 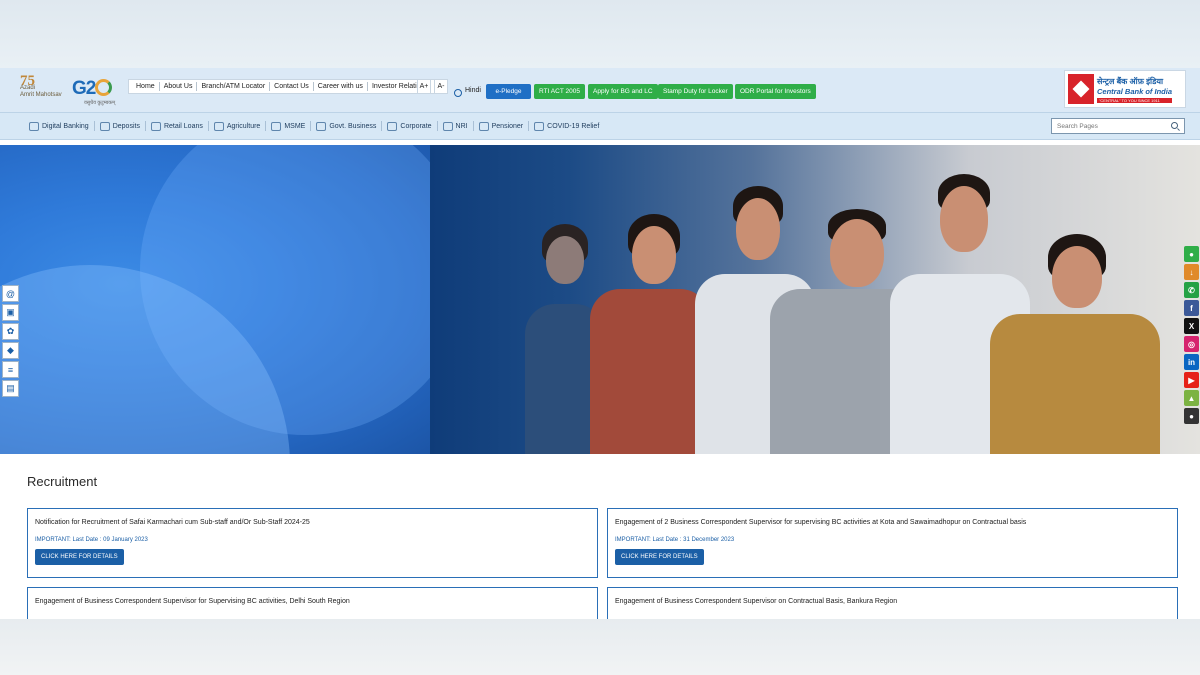 I want to click on nav-label: Govt. Business, so click(x=353, y=126).